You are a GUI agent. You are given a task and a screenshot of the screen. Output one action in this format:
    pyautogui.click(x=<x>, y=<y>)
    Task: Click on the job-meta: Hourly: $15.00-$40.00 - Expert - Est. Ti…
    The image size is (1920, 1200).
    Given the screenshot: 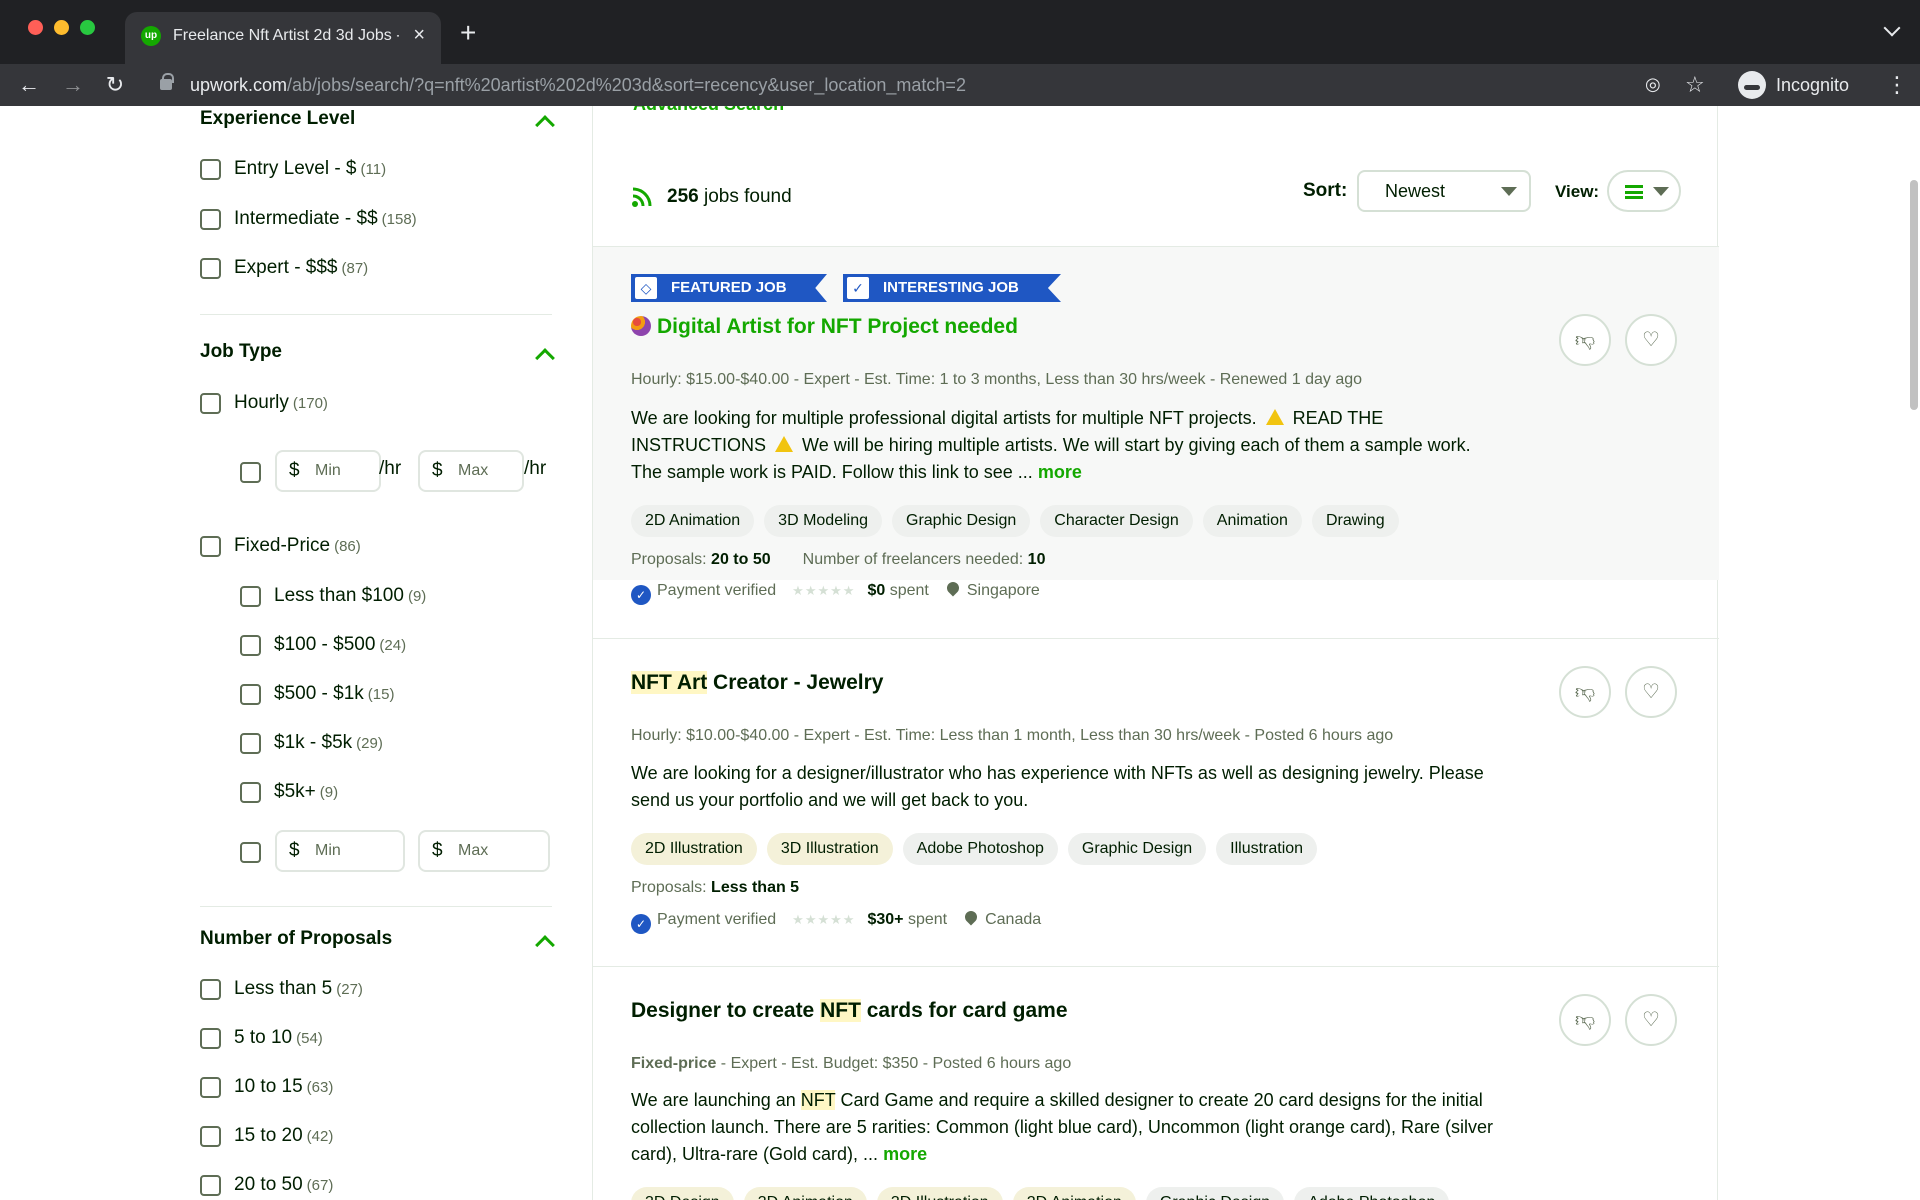 What is the action you would take?
    pyautogui.click(x=997, y=379)
    